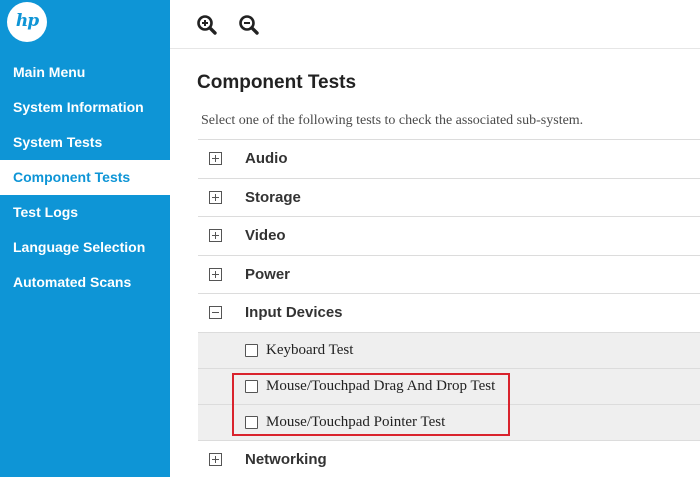  What do you see at coordinates (85, 72) in the screenshot?
I see `sidebar-item-main-menu: Main Menu` at bounding box center [85, 72].